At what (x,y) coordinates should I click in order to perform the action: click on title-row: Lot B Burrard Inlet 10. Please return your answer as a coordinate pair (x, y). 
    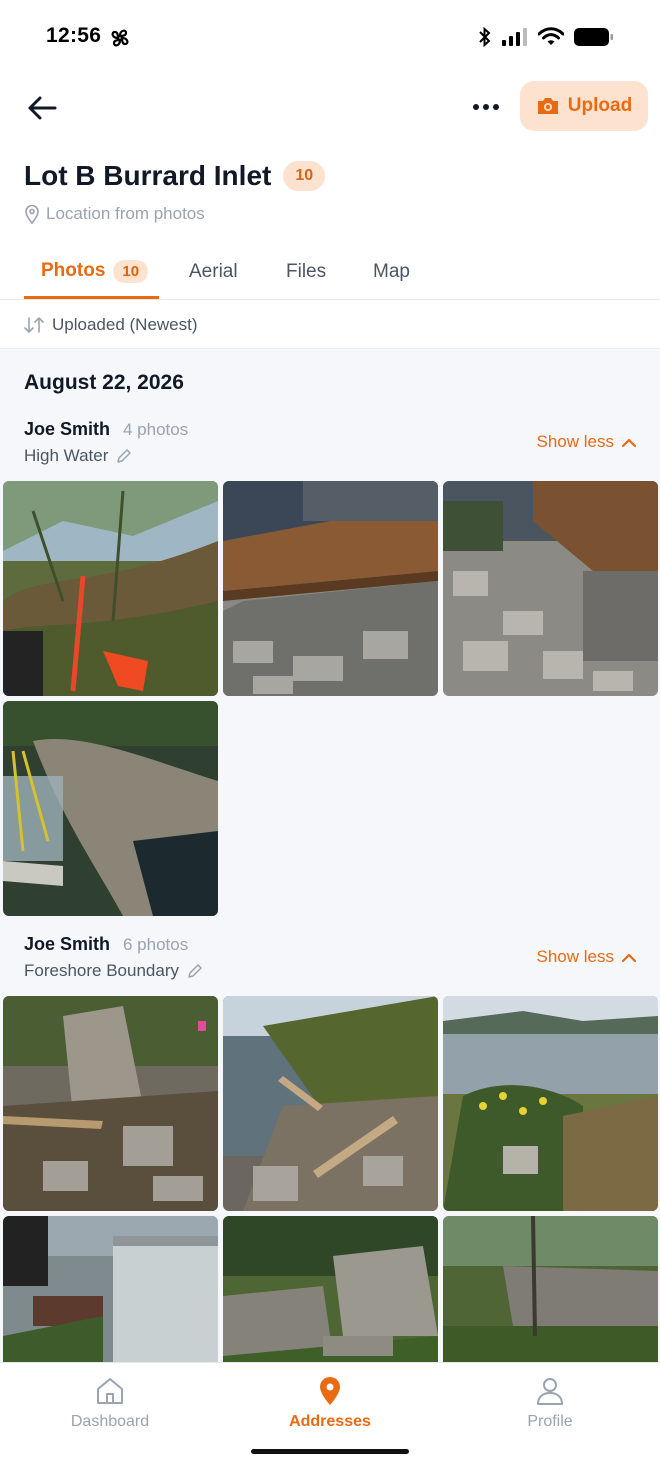
    Looking at the image, I should click on (175, 176).